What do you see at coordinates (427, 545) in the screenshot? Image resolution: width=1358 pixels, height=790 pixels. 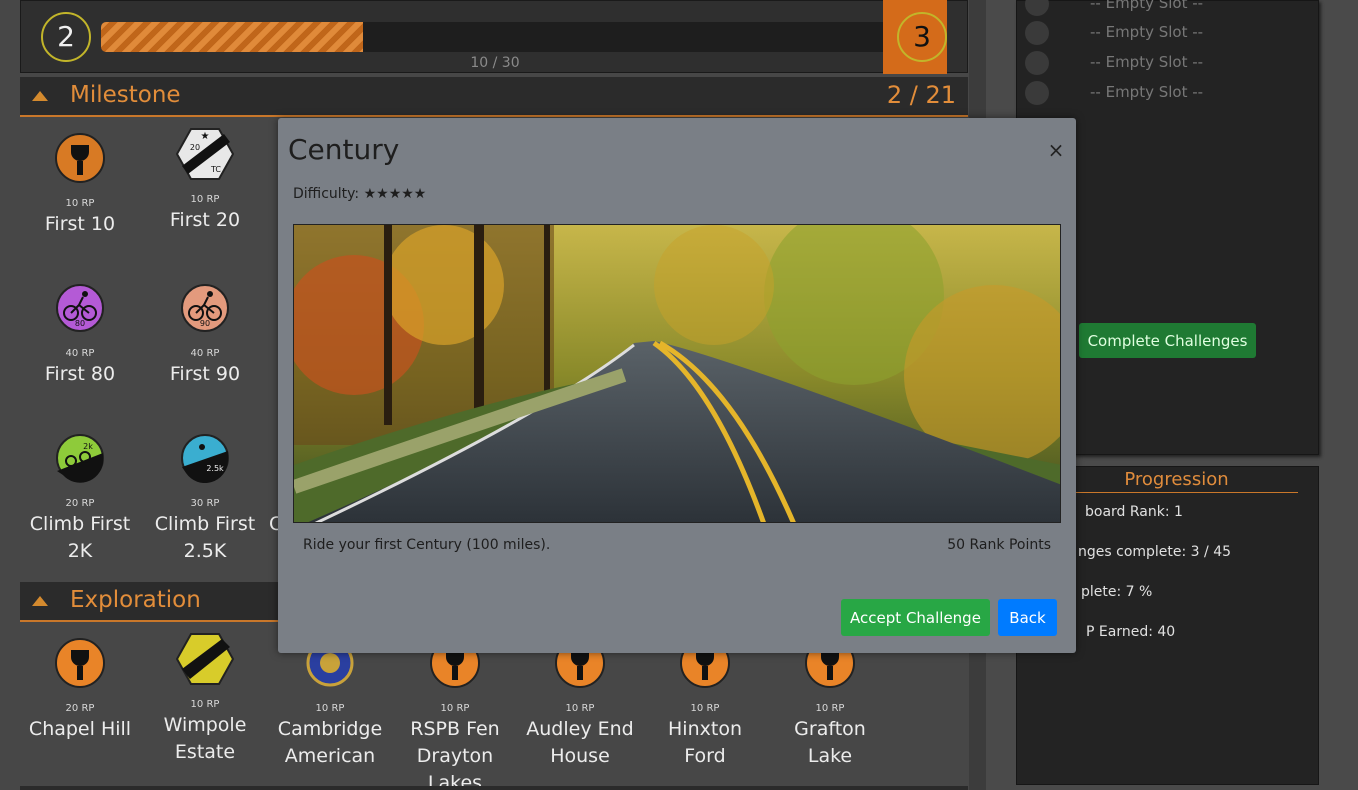 I see `challenge-description: Ride your first Century (100 miles).` at bounding box center [427, 545].